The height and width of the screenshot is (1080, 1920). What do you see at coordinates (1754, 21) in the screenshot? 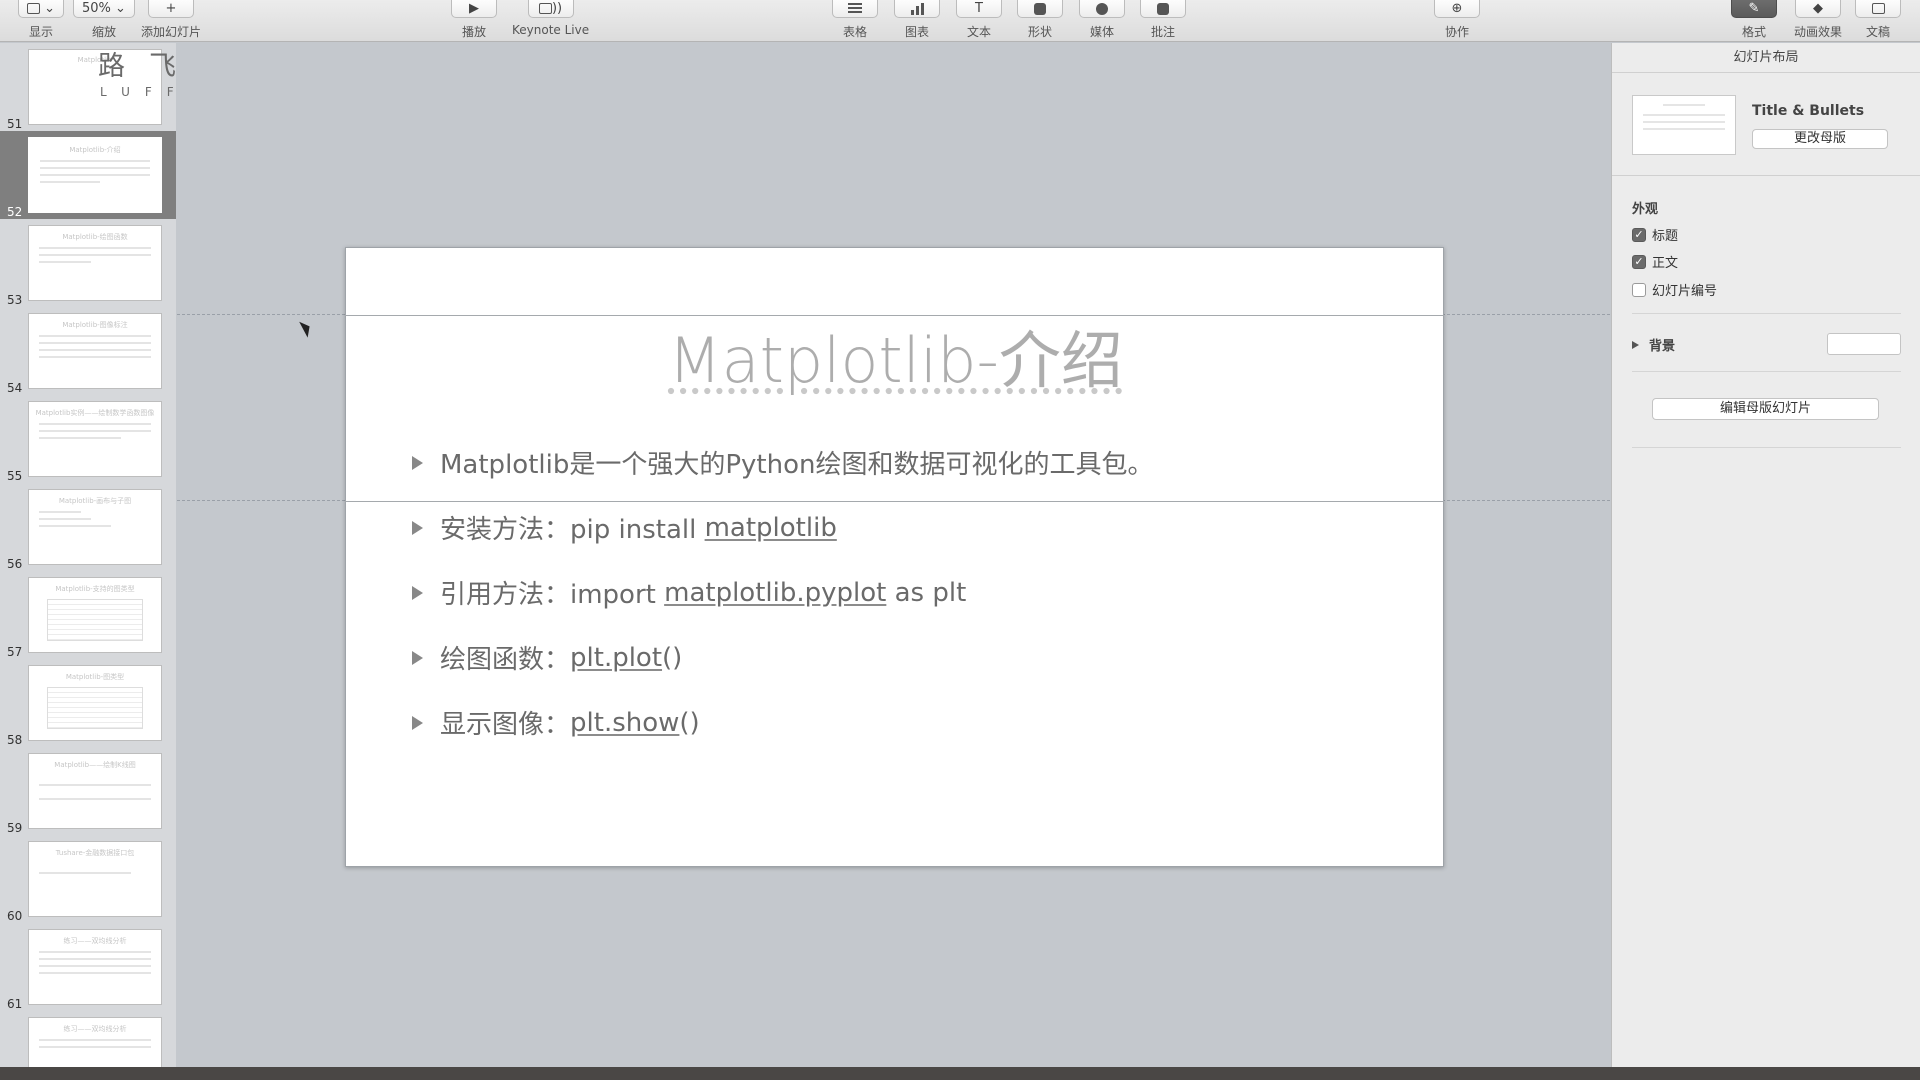
I see `format: ✎ 格式` at bounding box center [1754, 21].